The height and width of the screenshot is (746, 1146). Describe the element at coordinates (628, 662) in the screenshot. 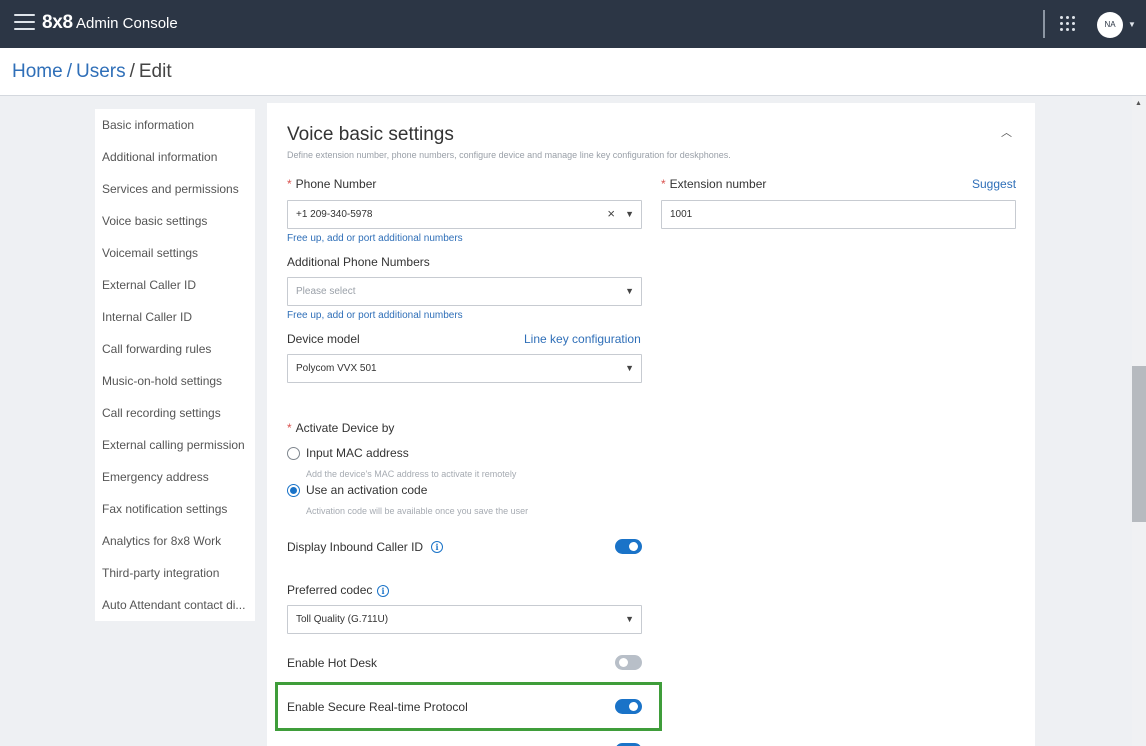

I see `hot-desk-toggle` at that location.